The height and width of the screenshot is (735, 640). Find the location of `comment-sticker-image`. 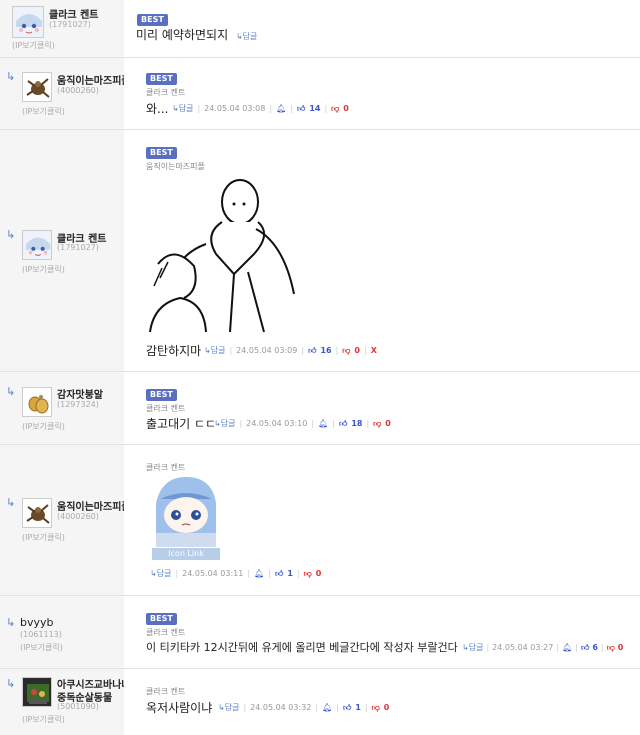

comment-sticker-image is located at coordinates (186, 510).